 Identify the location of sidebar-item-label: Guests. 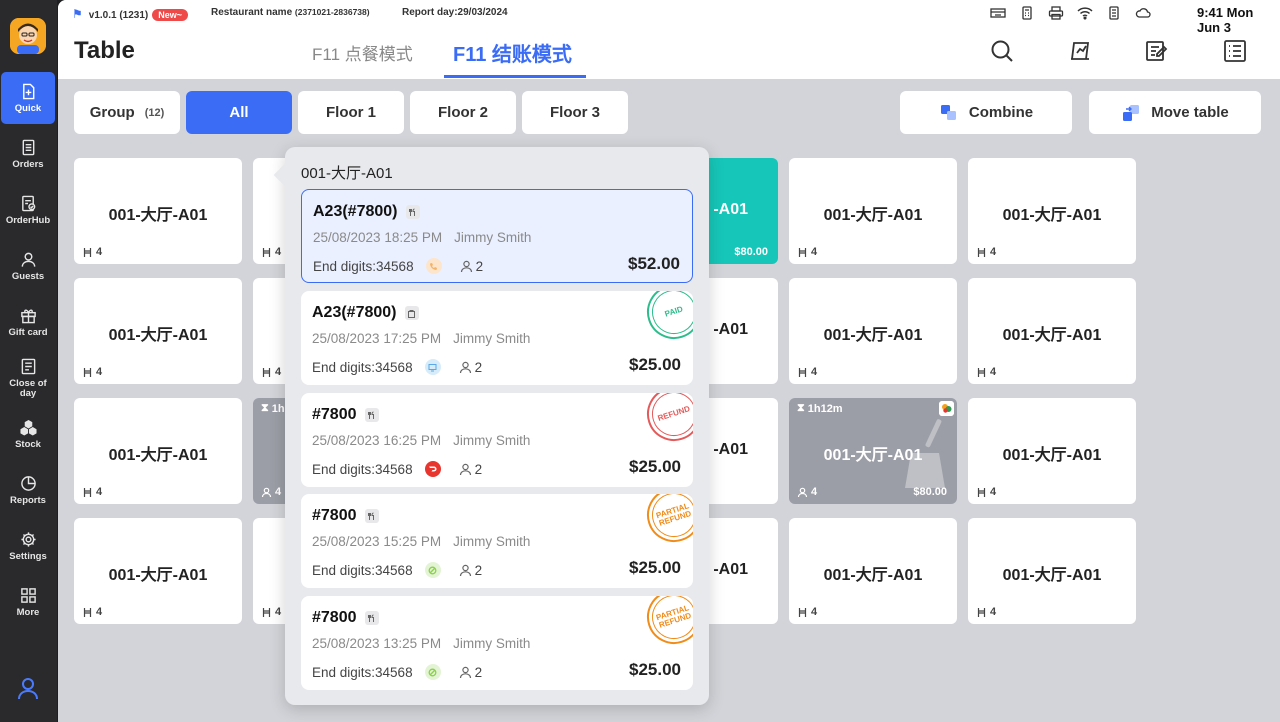
(28, 276).